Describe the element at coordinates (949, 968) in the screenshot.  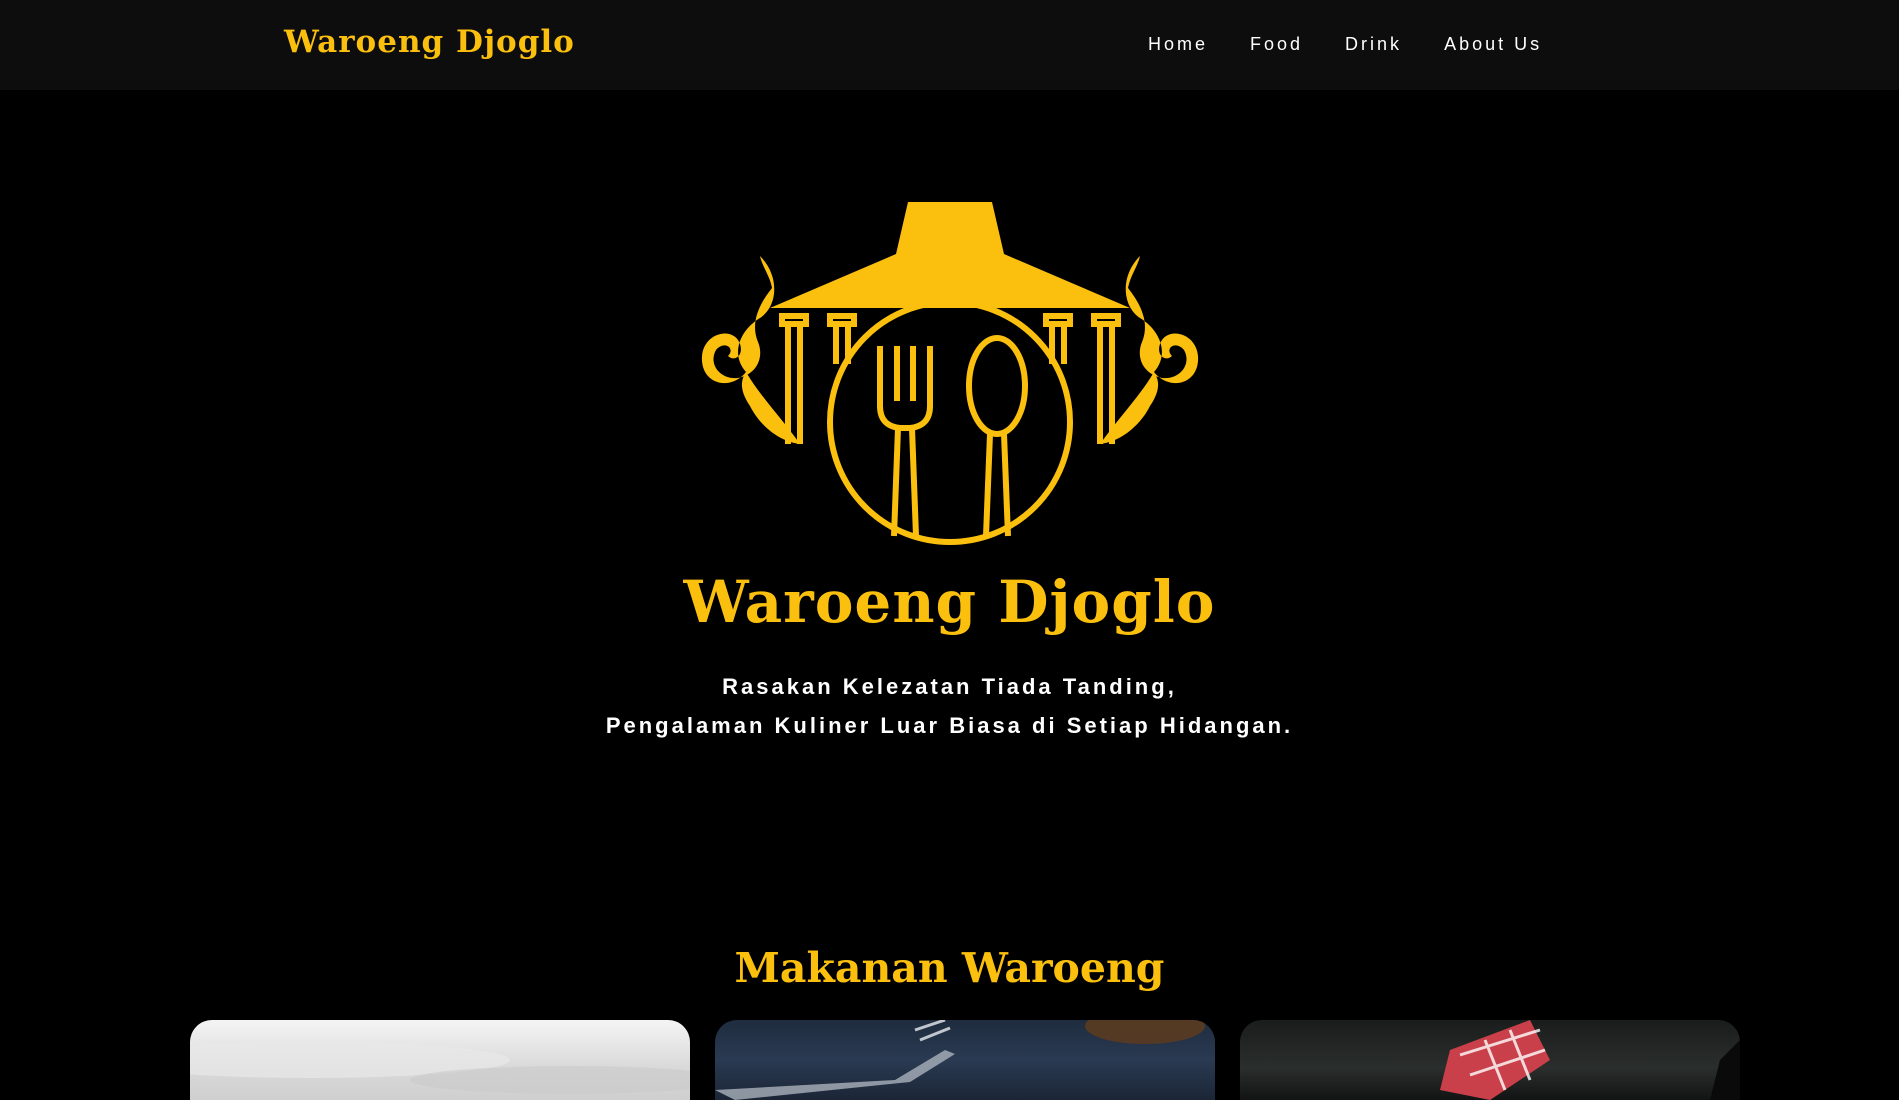
I see `section-title: Makanan Waroeng` at that location.